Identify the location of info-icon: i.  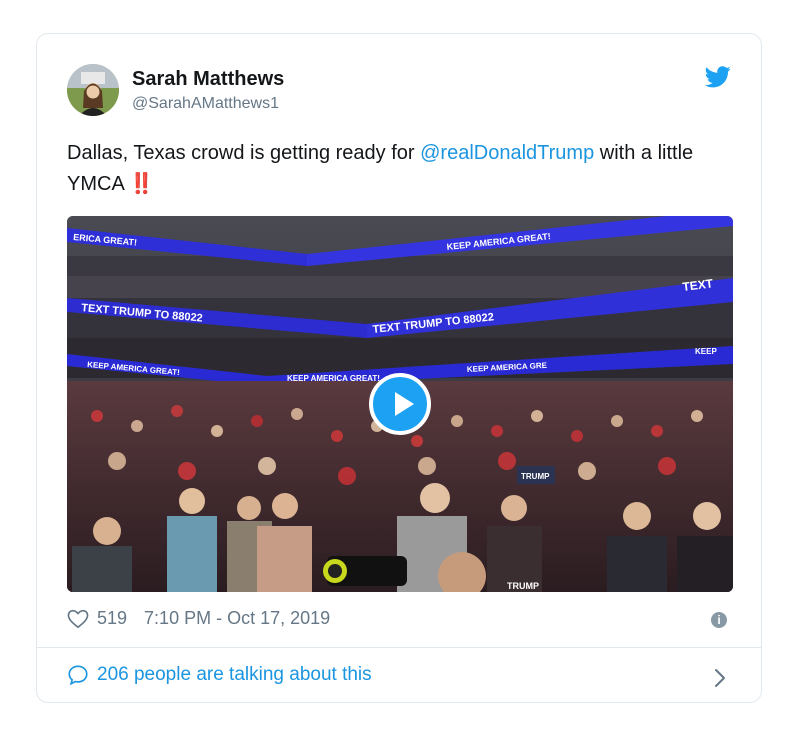
(719, 620).